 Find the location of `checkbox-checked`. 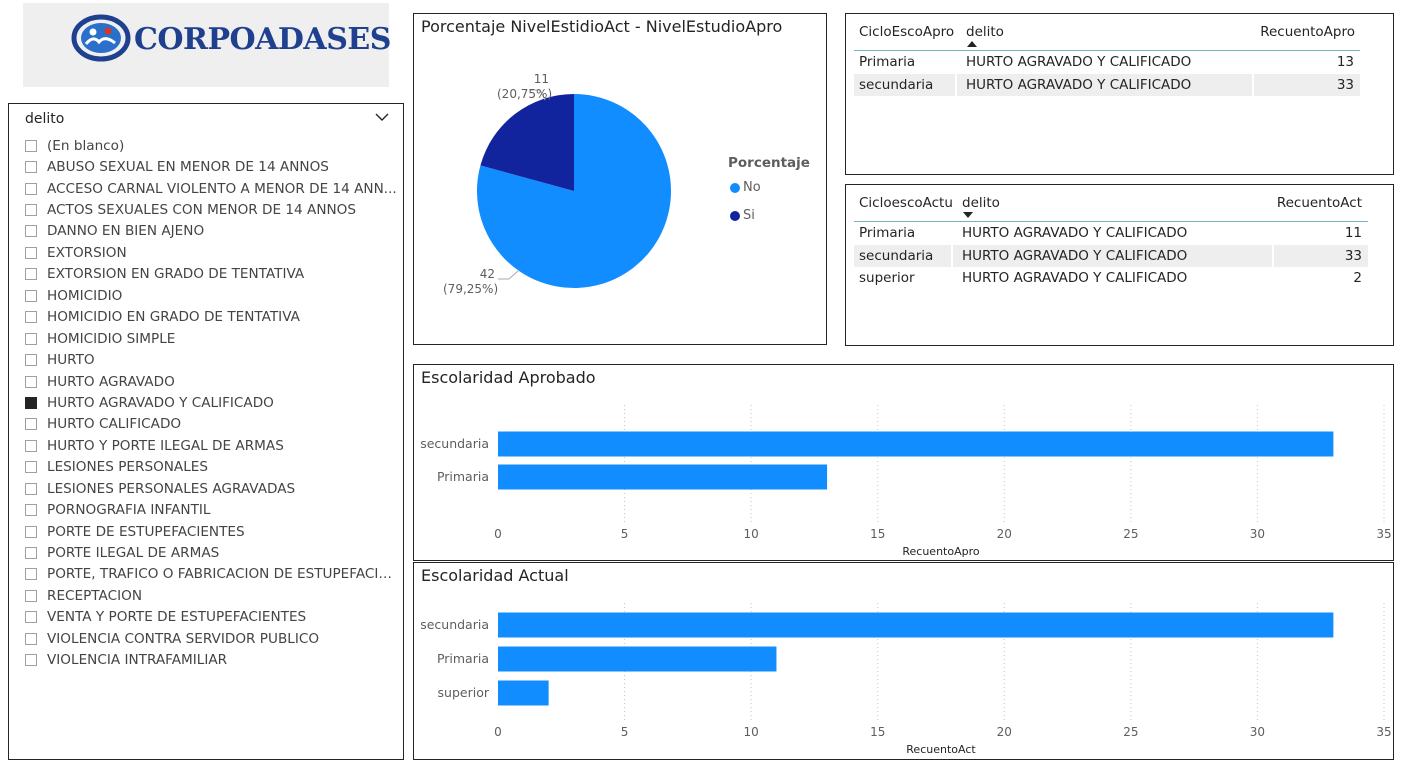

checkbox-checked is located at coordinates (31, 402).